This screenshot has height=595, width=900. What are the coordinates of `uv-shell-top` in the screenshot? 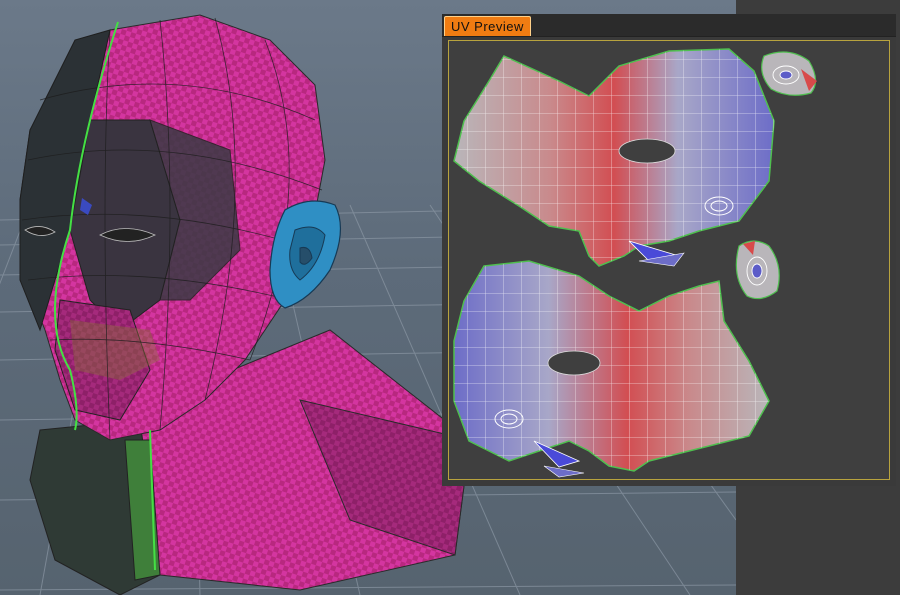 It's located at (614, 157).